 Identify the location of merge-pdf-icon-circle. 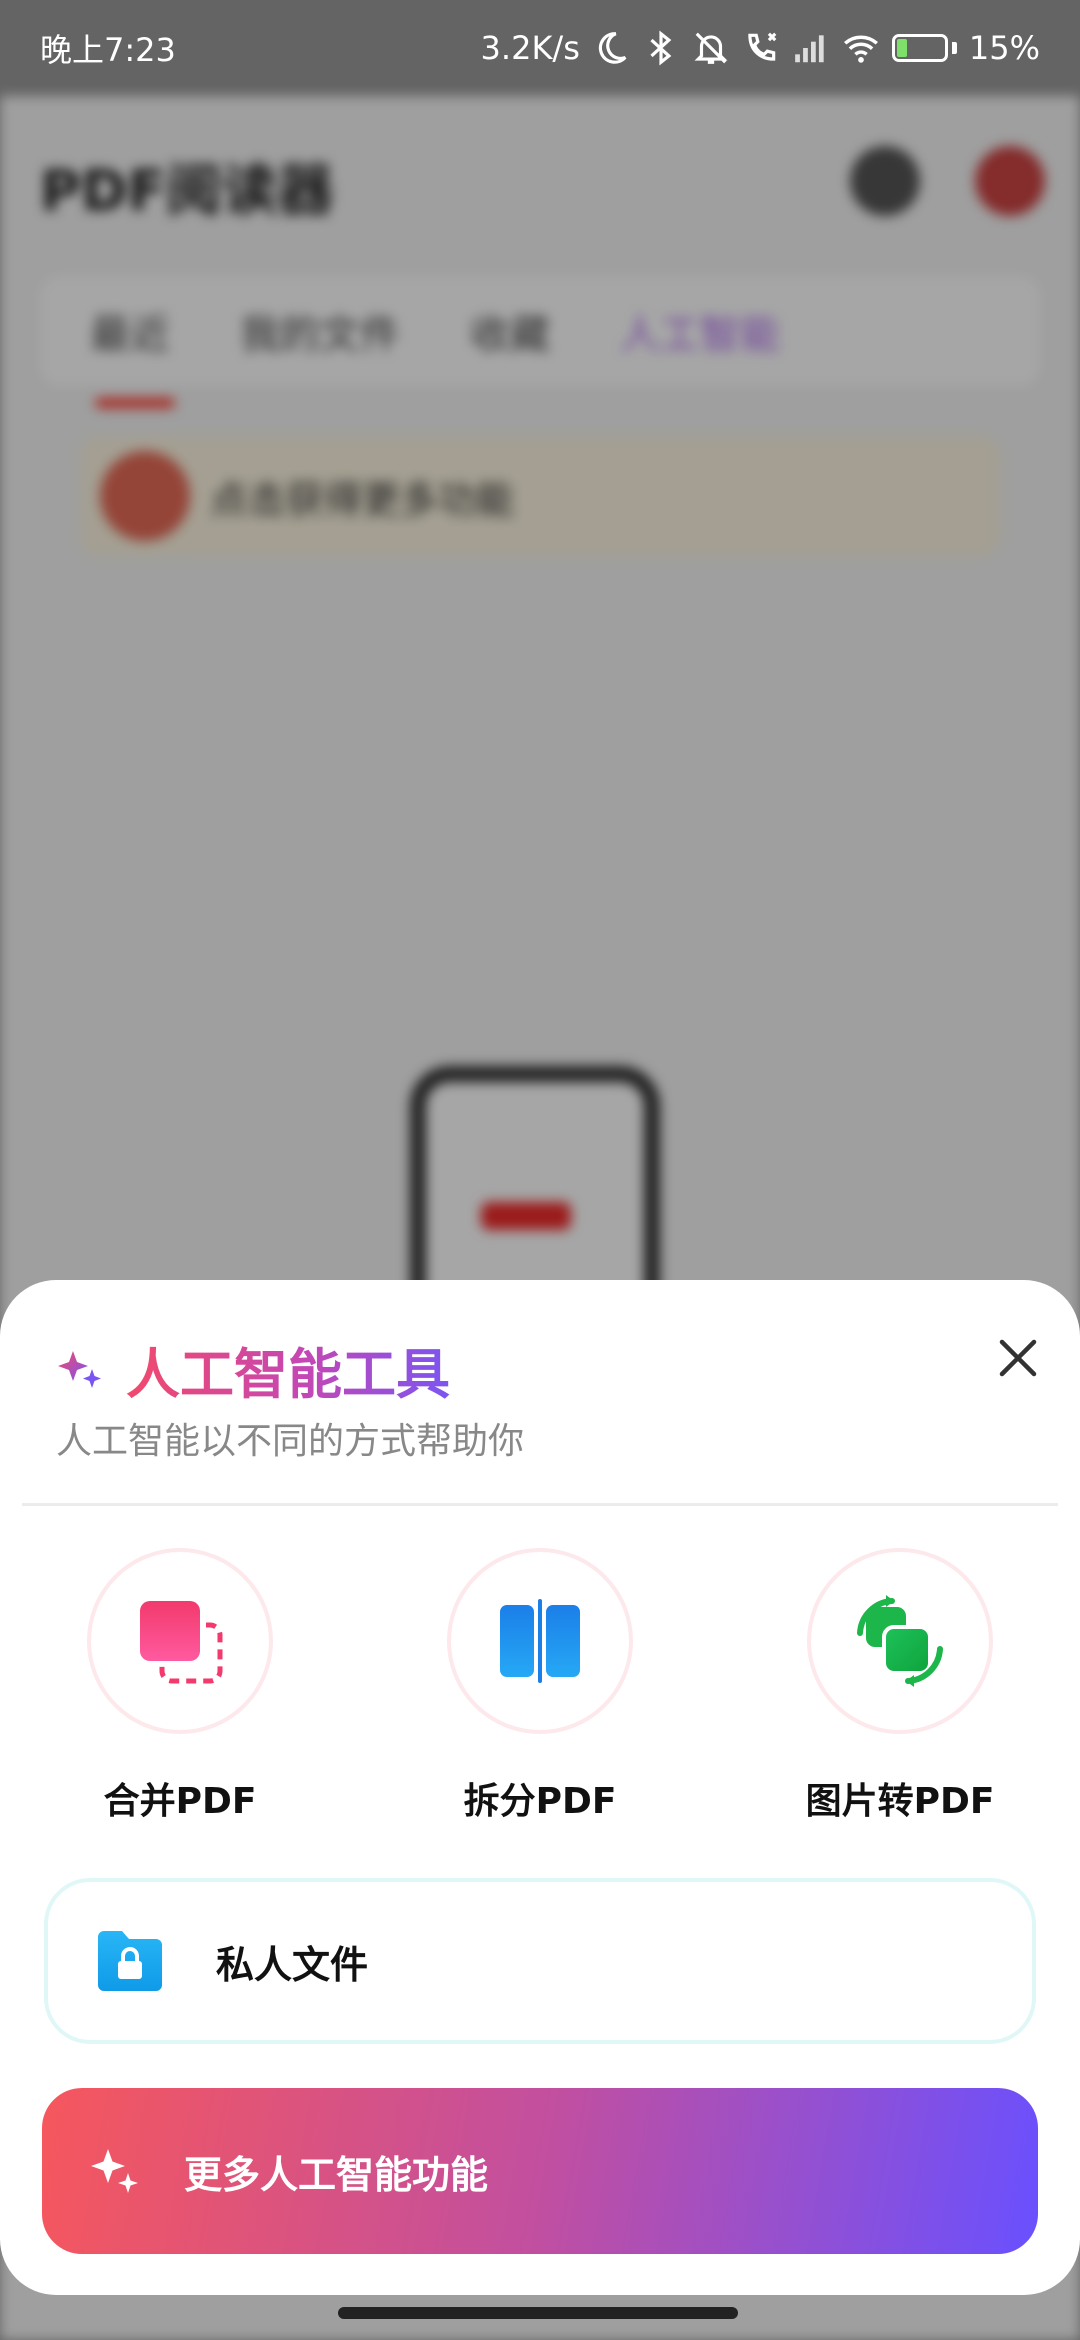
(180, 1641).